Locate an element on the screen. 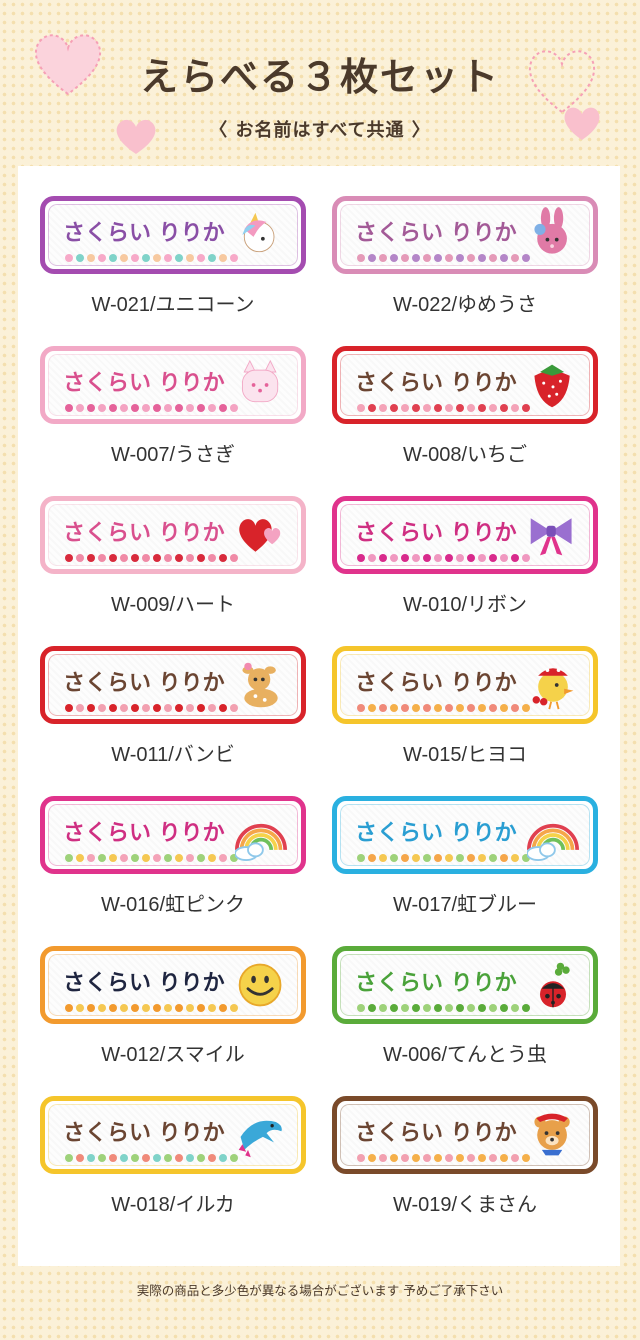 The width and height of the screenshot is (640, 1340). design-option: さくらい りりか W-010/リボン is located at coordinates (465, 558).